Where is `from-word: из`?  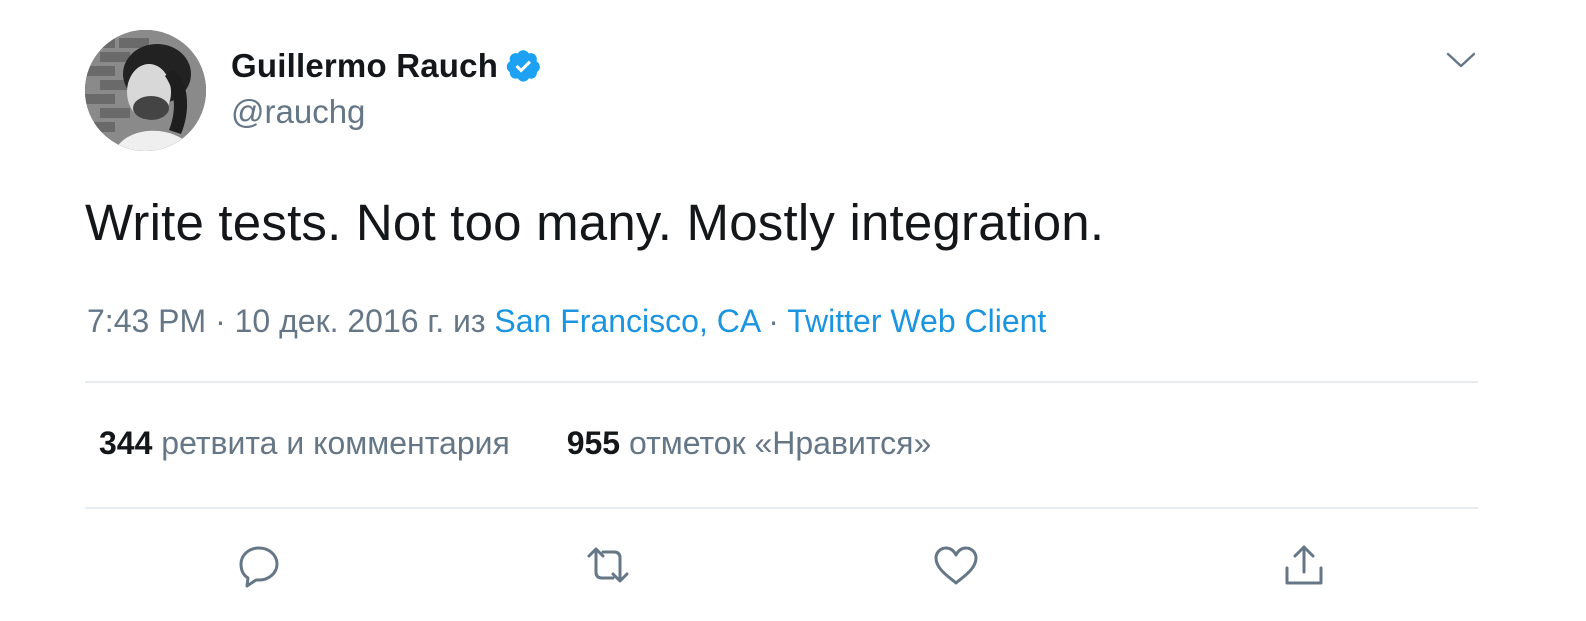 from-word: из is located at coordinates (469, 321).